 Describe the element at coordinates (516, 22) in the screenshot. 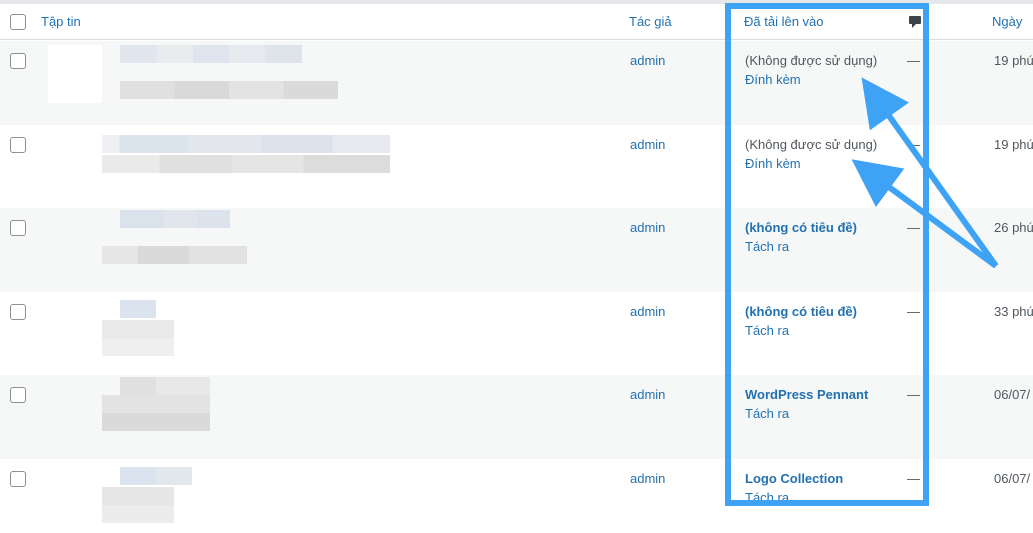

I see `table-header: Tập tin Tác giả Đã tải lên vào Ngày` at that location.